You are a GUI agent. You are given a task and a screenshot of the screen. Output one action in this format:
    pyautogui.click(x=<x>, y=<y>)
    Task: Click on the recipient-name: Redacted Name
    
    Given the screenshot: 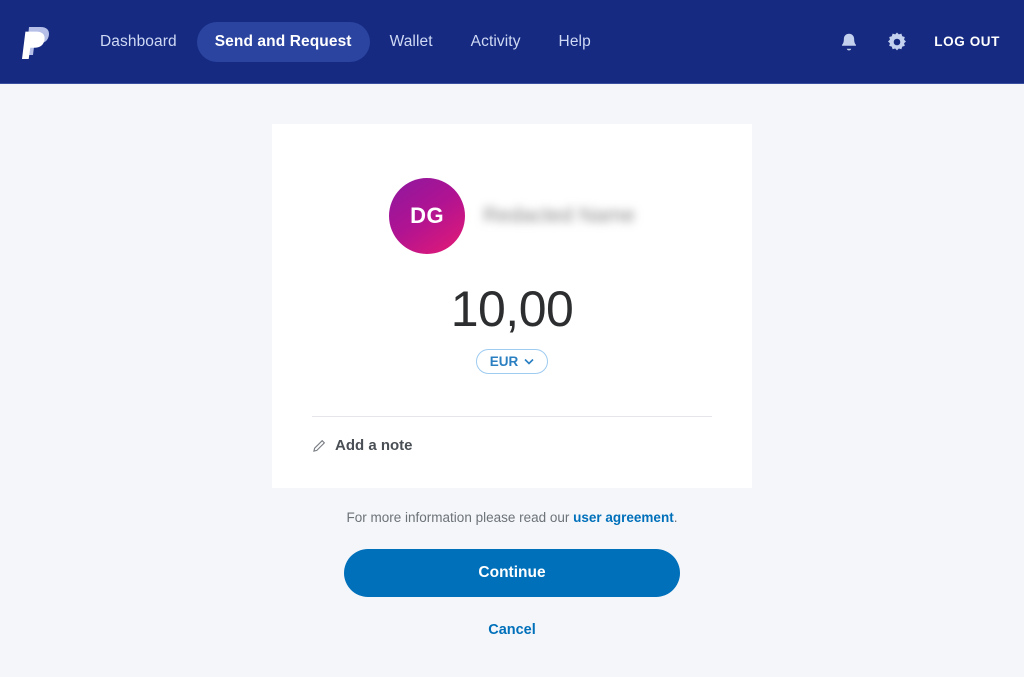 What is the action you would take?
    pyautogui.click(x=559, y=215)
    